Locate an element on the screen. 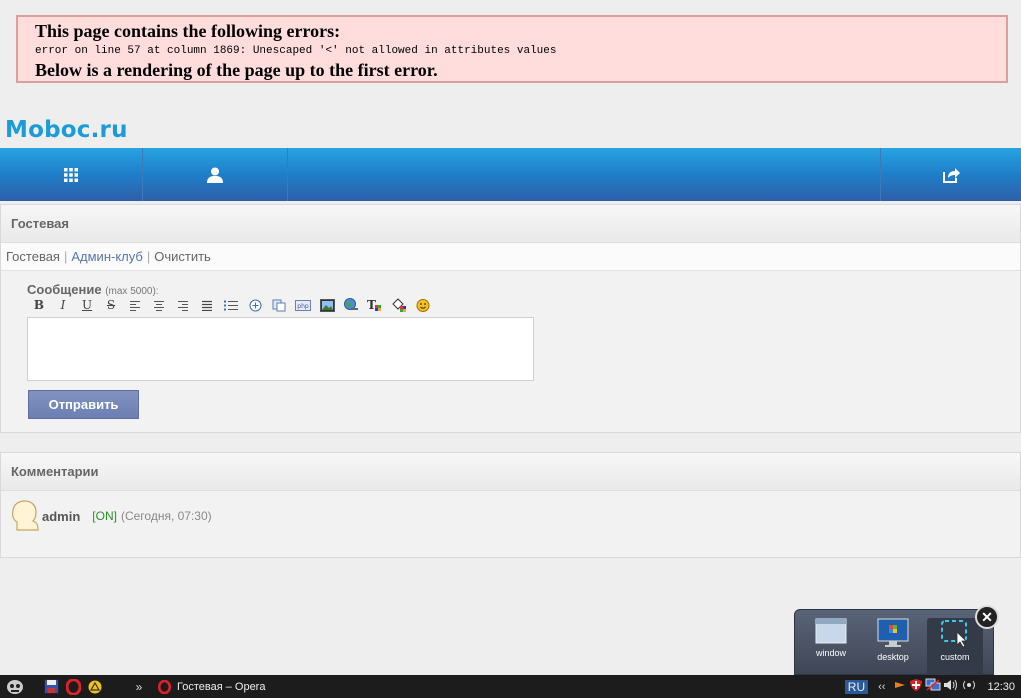 The height and width of the screenshot is (698, 1021). spoiler-icon is located at coordinates (255, 305).